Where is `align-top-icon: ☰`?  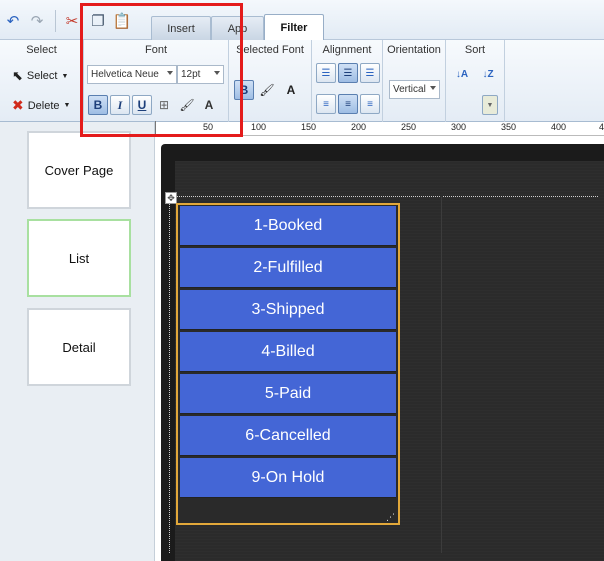 align-top-icon: ☰ is located at coordinates (326, 73).